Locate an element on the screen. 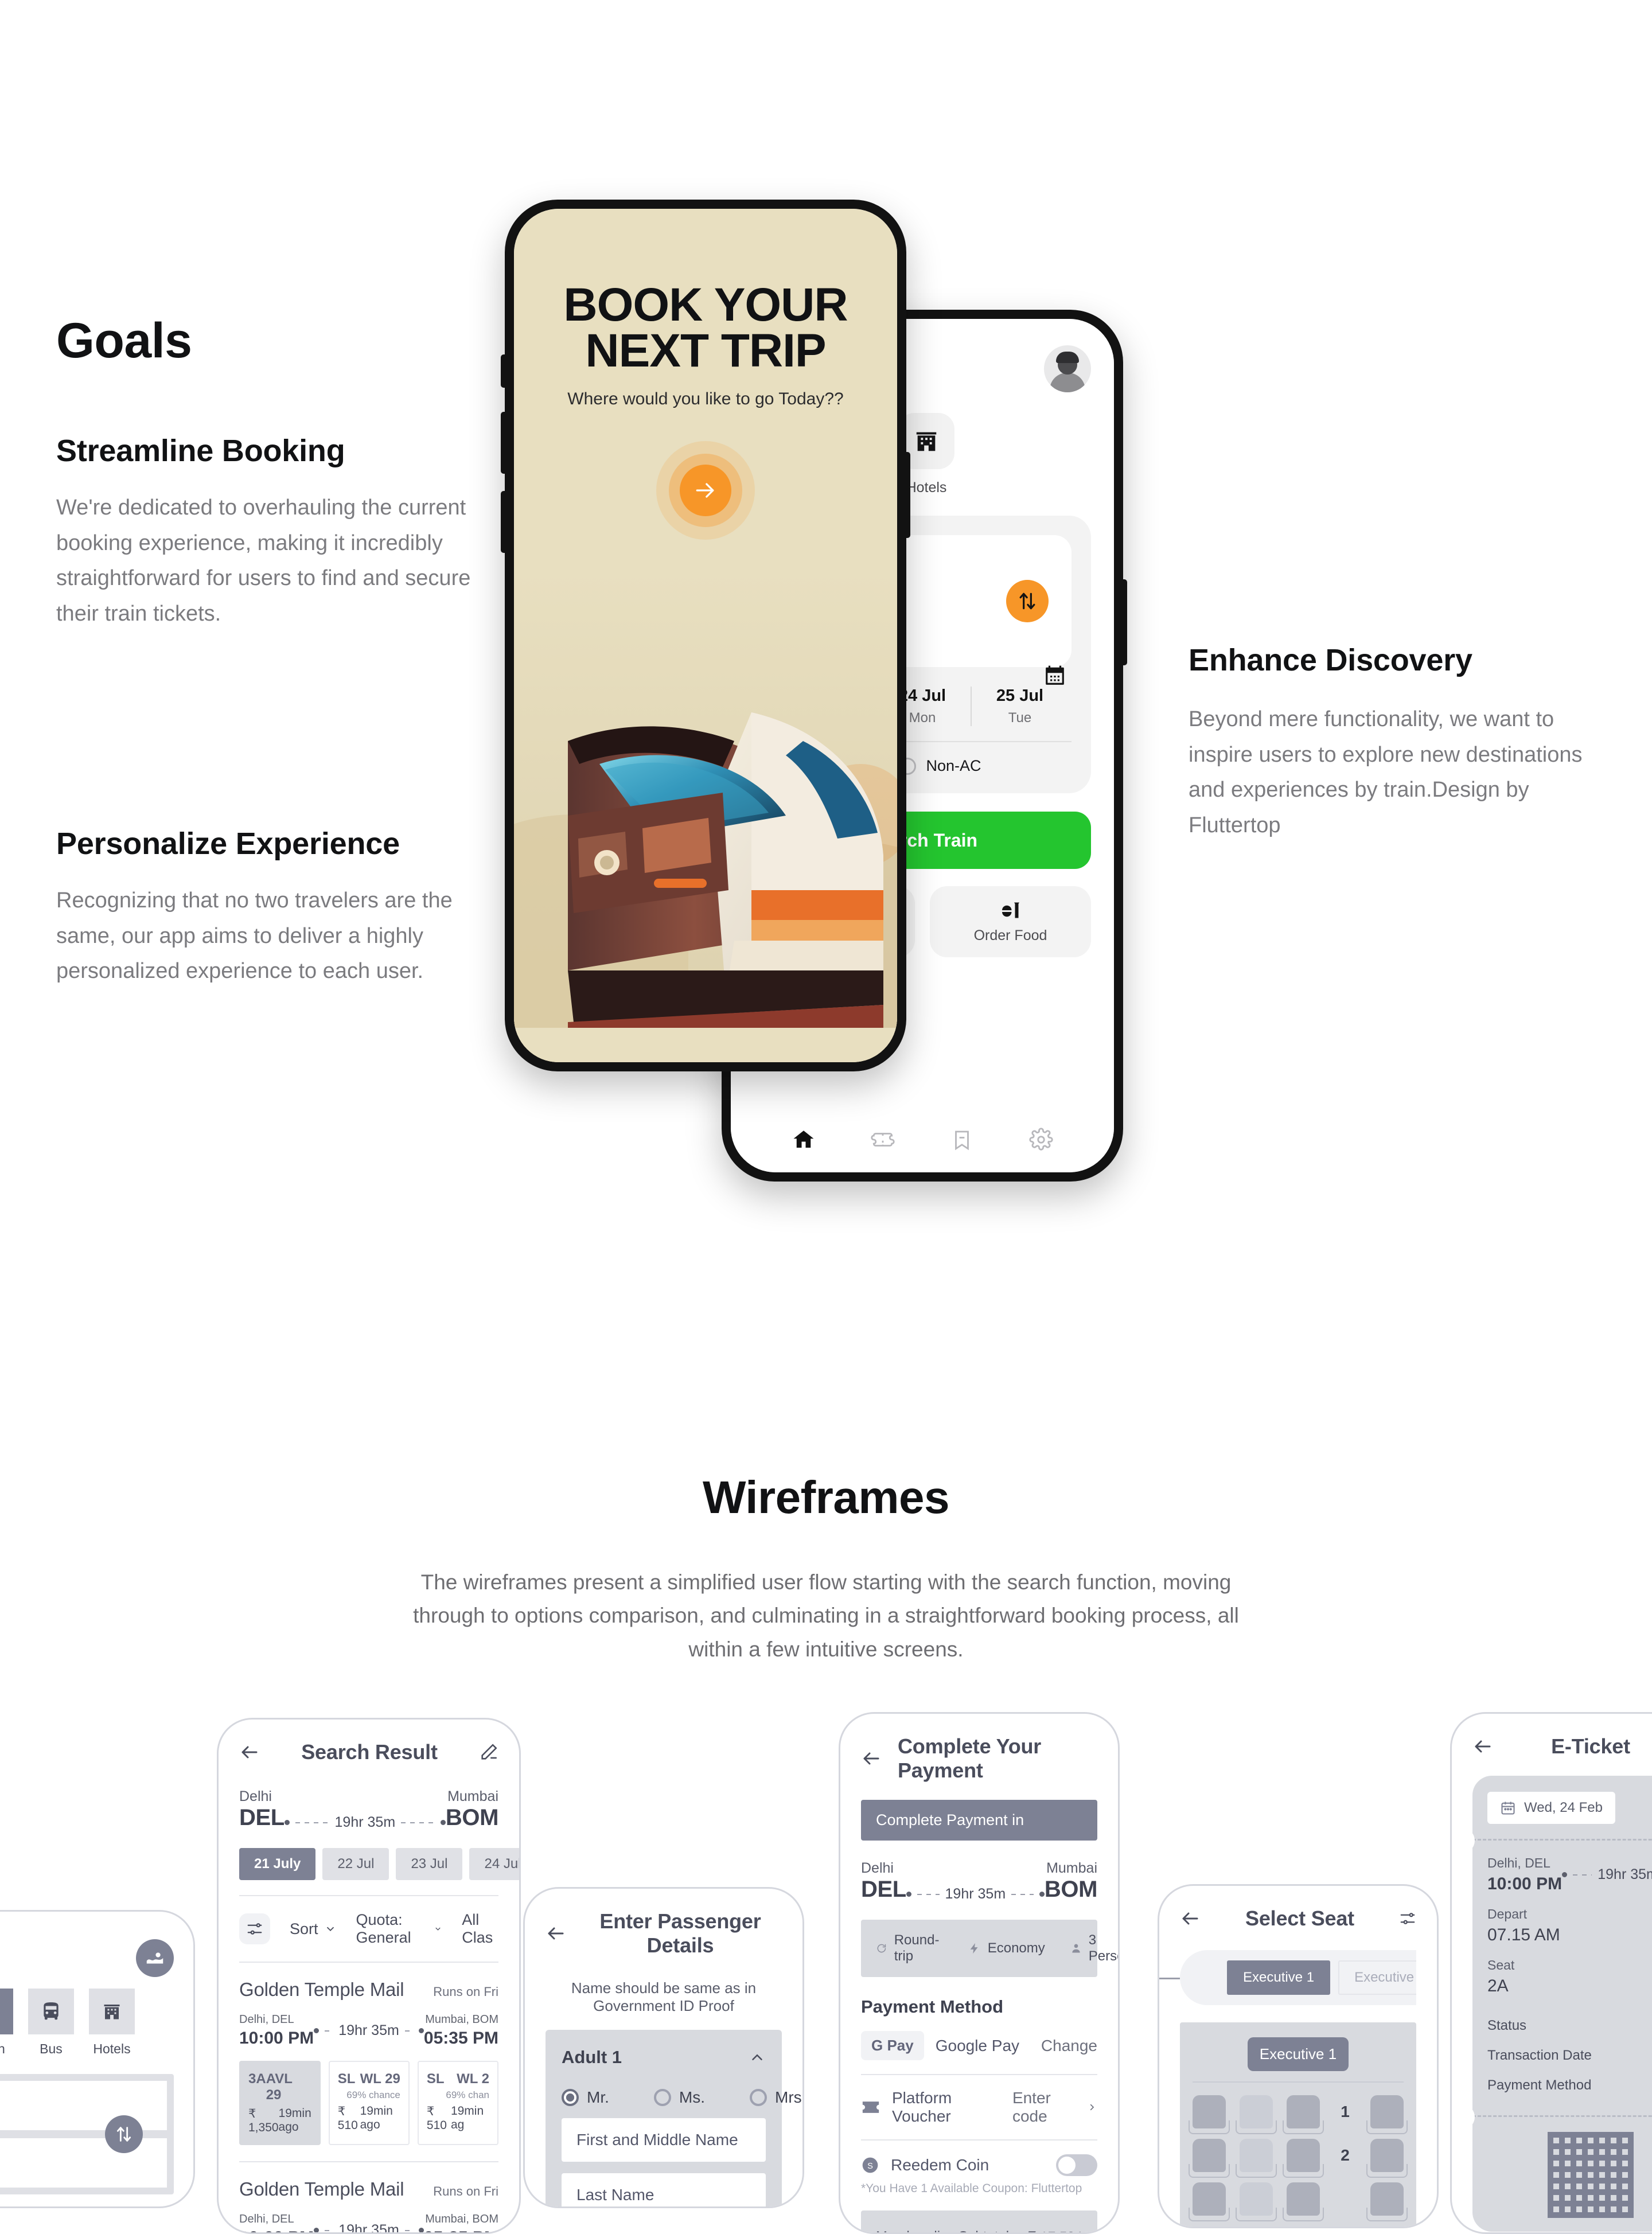 The height and width of the screenshot is (2234, 1652). origin-code: DEL is located at coordinates (262, 1817).